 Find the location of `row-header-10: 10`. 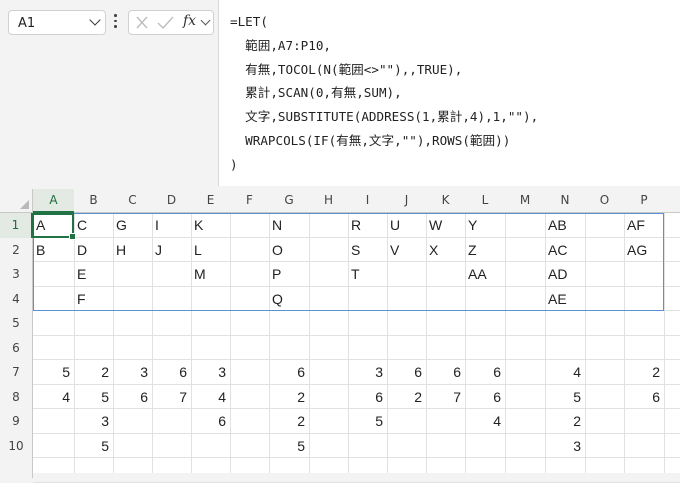

row-header-10: 10 is located at coordinates (16, 445).